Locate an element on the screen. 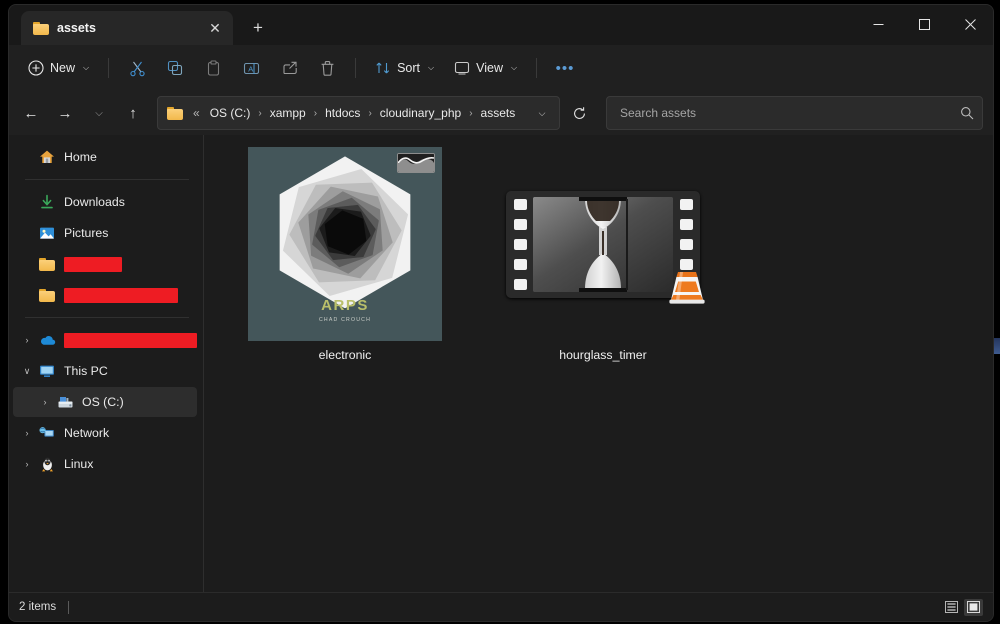 Image resolution: width=1000 pixels, height=624 pixels. sidebar-item-pictures: Pictures is located at coordinates (105, 233).